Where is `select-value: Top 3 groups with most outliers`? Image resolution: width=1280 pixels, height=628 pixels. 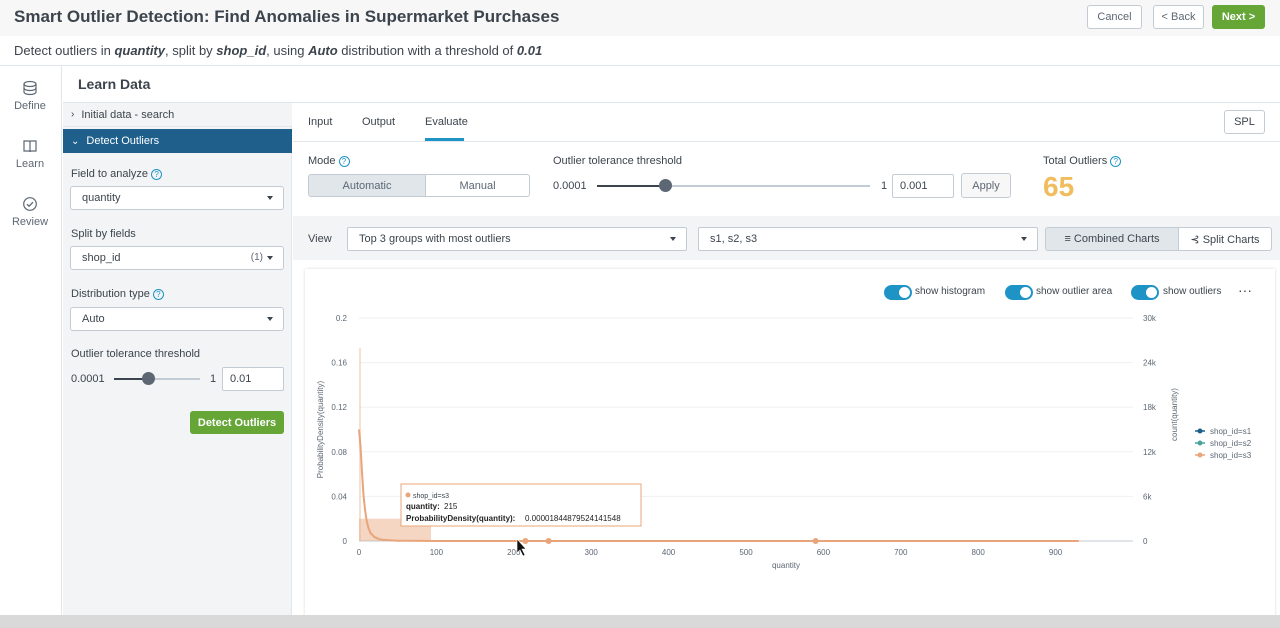
select-value: Top 3 groups with most outliers is located at coordinates (435, 239).